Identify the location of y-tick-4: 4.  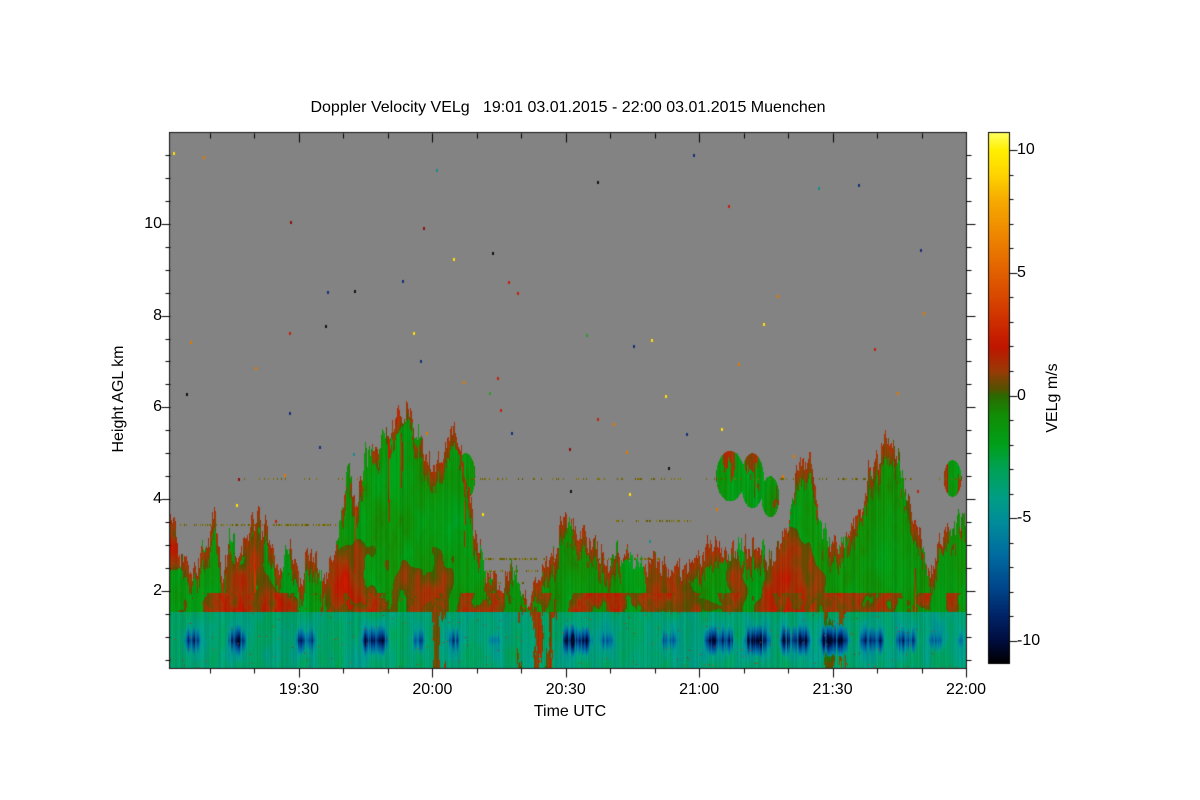
(157, 499).